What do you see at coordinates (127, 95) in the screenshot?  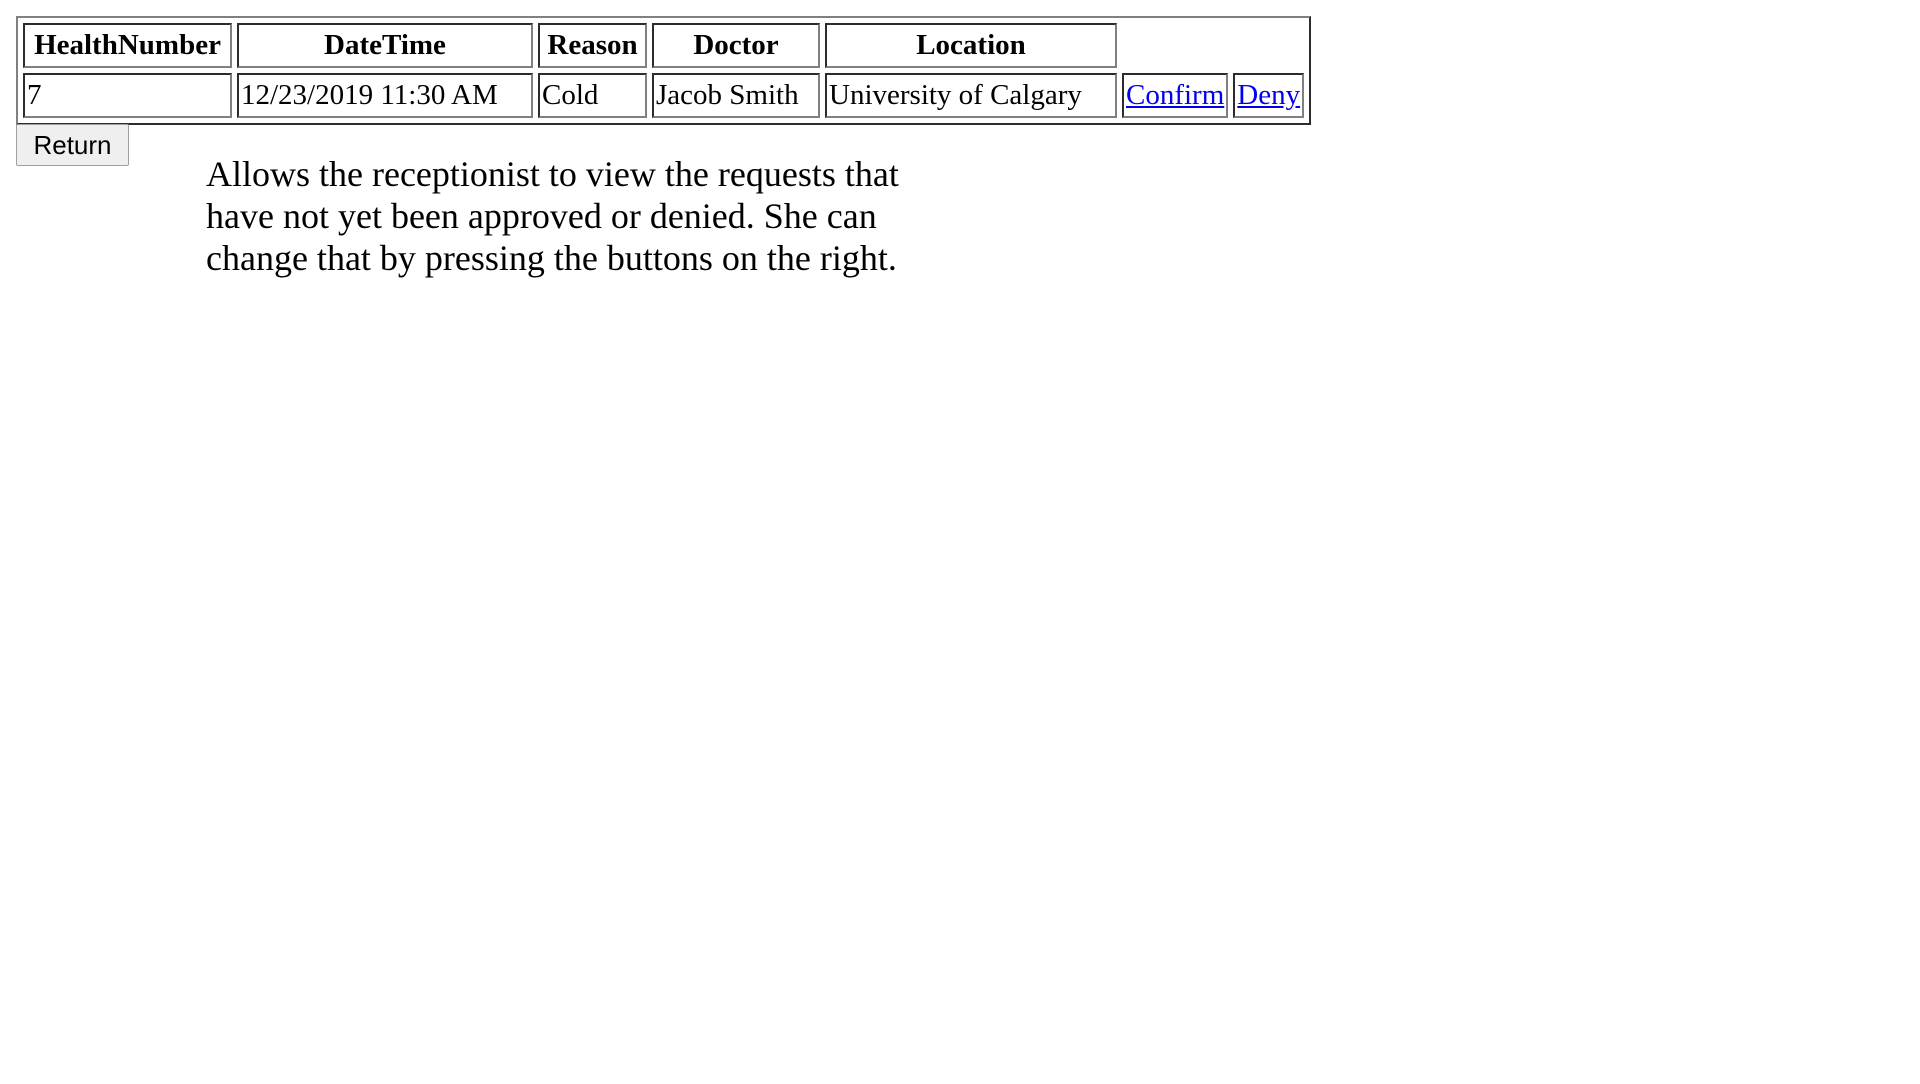 I see `cell-health-number: 7` at bounding box center [127, 95].